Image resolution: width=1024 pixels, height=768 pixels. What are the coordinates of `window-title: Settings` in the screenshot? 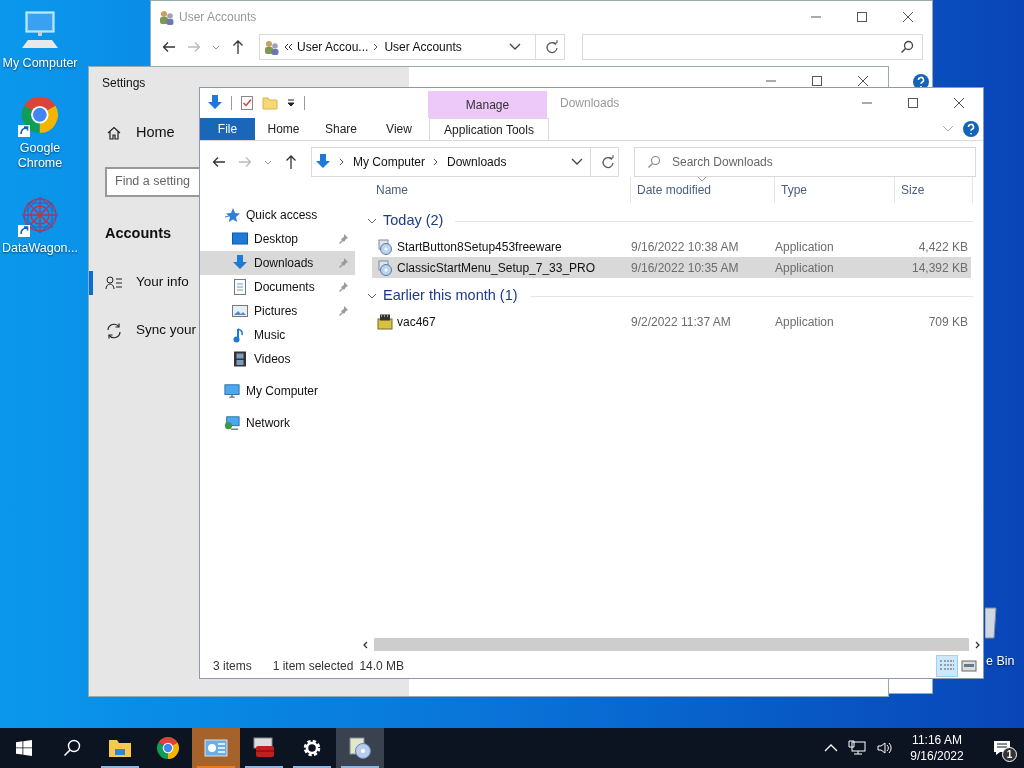 It's located at (124, 83).